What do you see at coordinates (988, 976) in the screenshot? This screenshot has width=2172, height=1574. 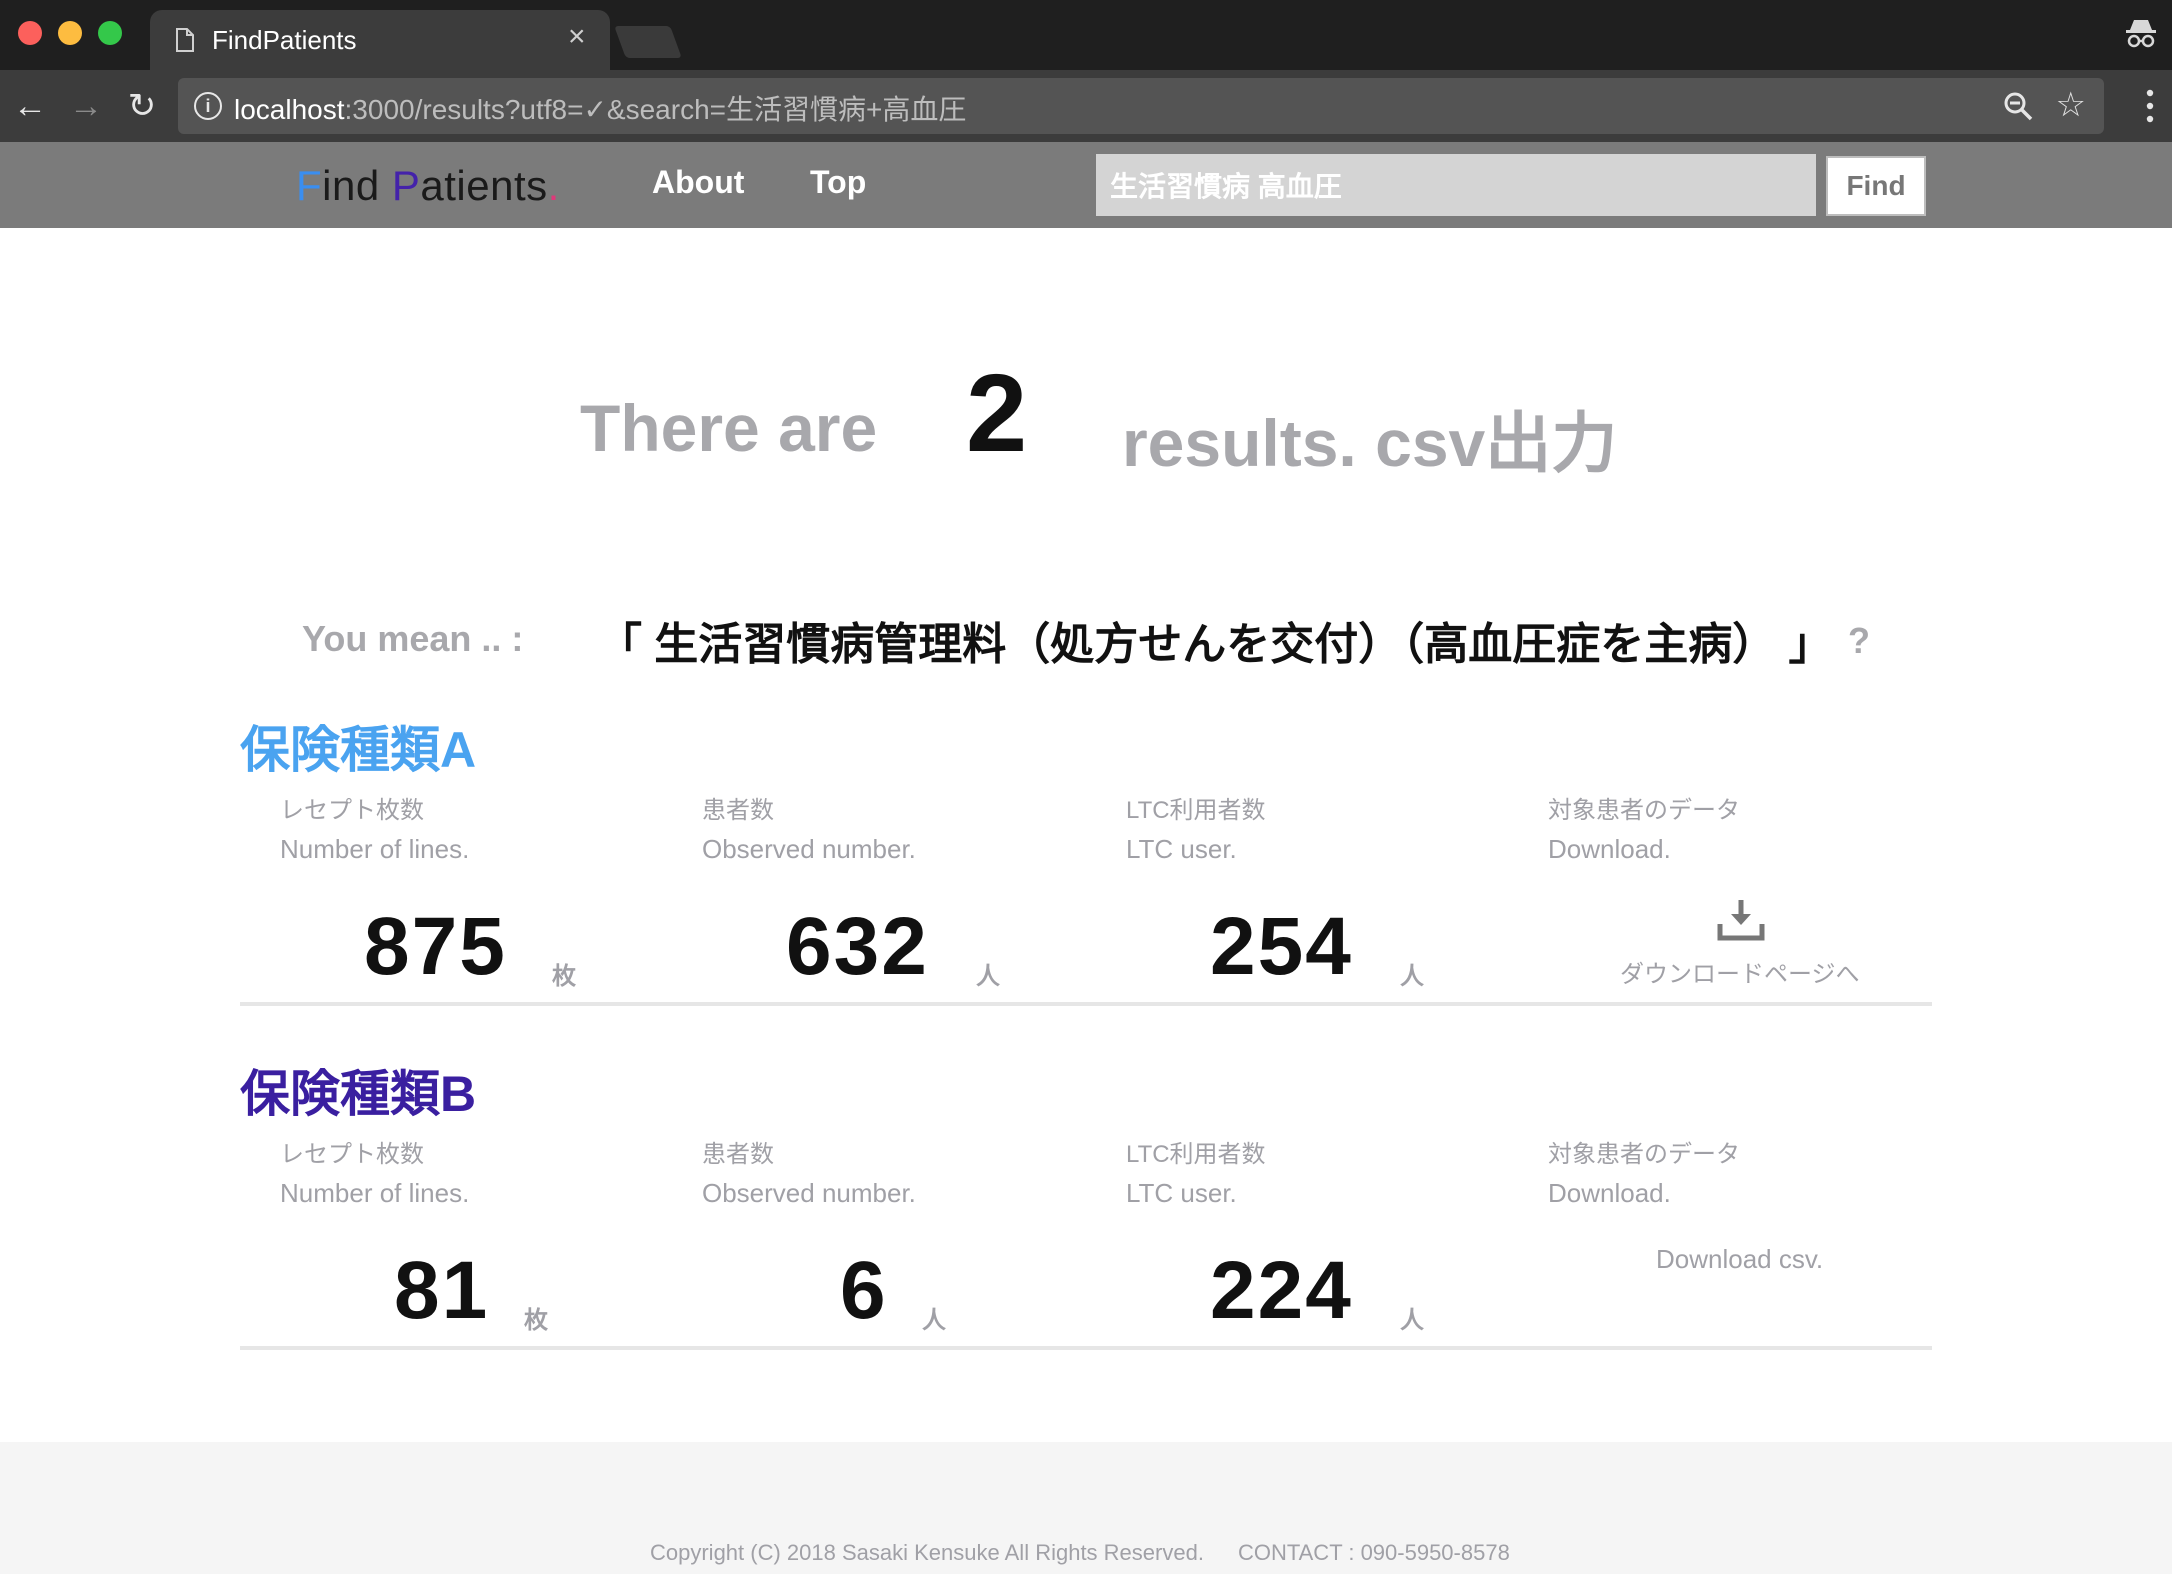 I see `observed-unit-a: 人` at bounding box center [988, 976].